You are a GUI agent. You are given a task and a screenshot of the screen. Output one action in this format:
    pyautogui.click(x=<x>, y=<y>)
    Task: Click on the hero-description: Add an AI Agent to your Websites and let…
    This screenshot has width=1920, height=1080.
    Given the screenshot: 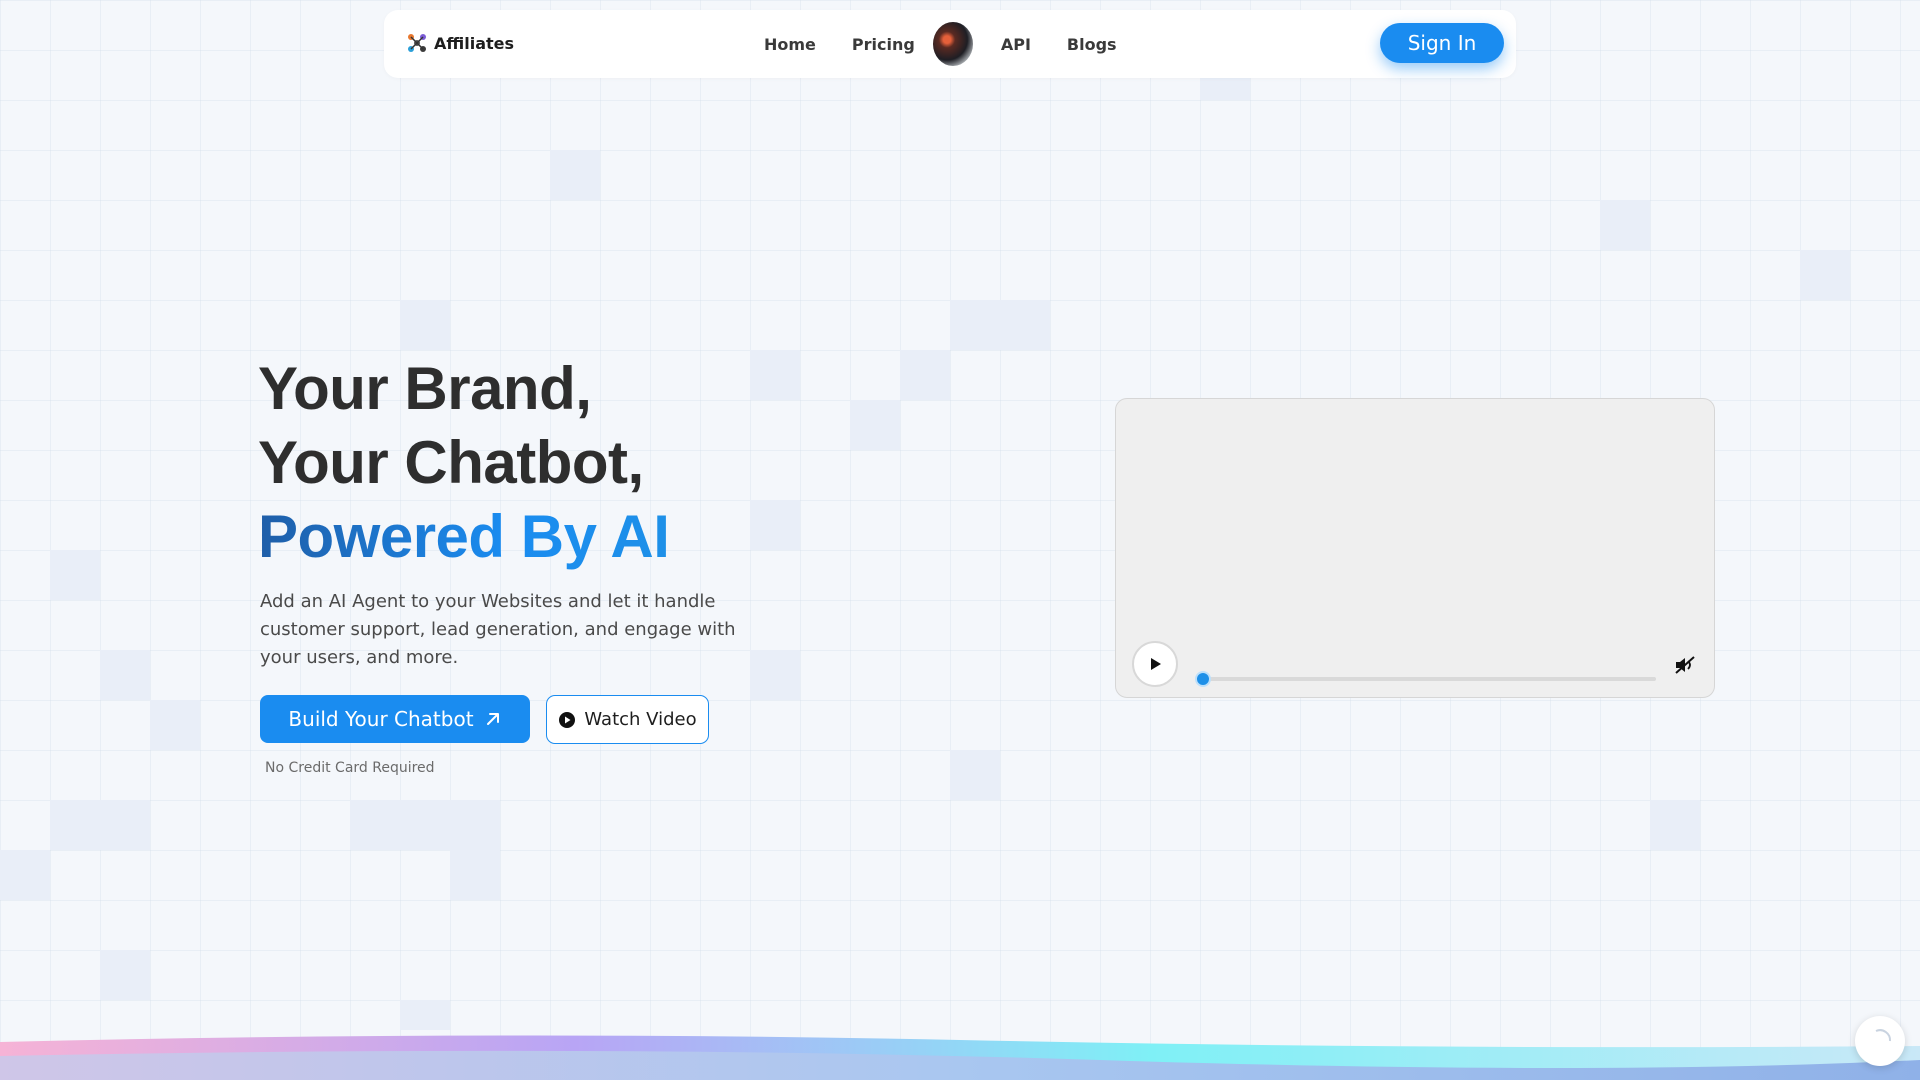 What is the action you would take?
    pyautogui.click(x=498, y=629)
    